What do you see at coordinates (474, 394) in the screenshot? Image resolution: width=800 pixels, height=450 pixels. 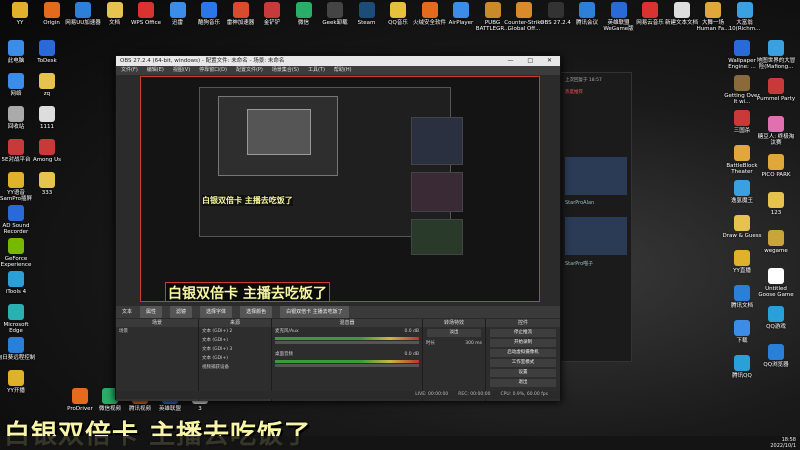 I see `rec-timer: REC: 00:00:00` at bounding box center [474, 394].